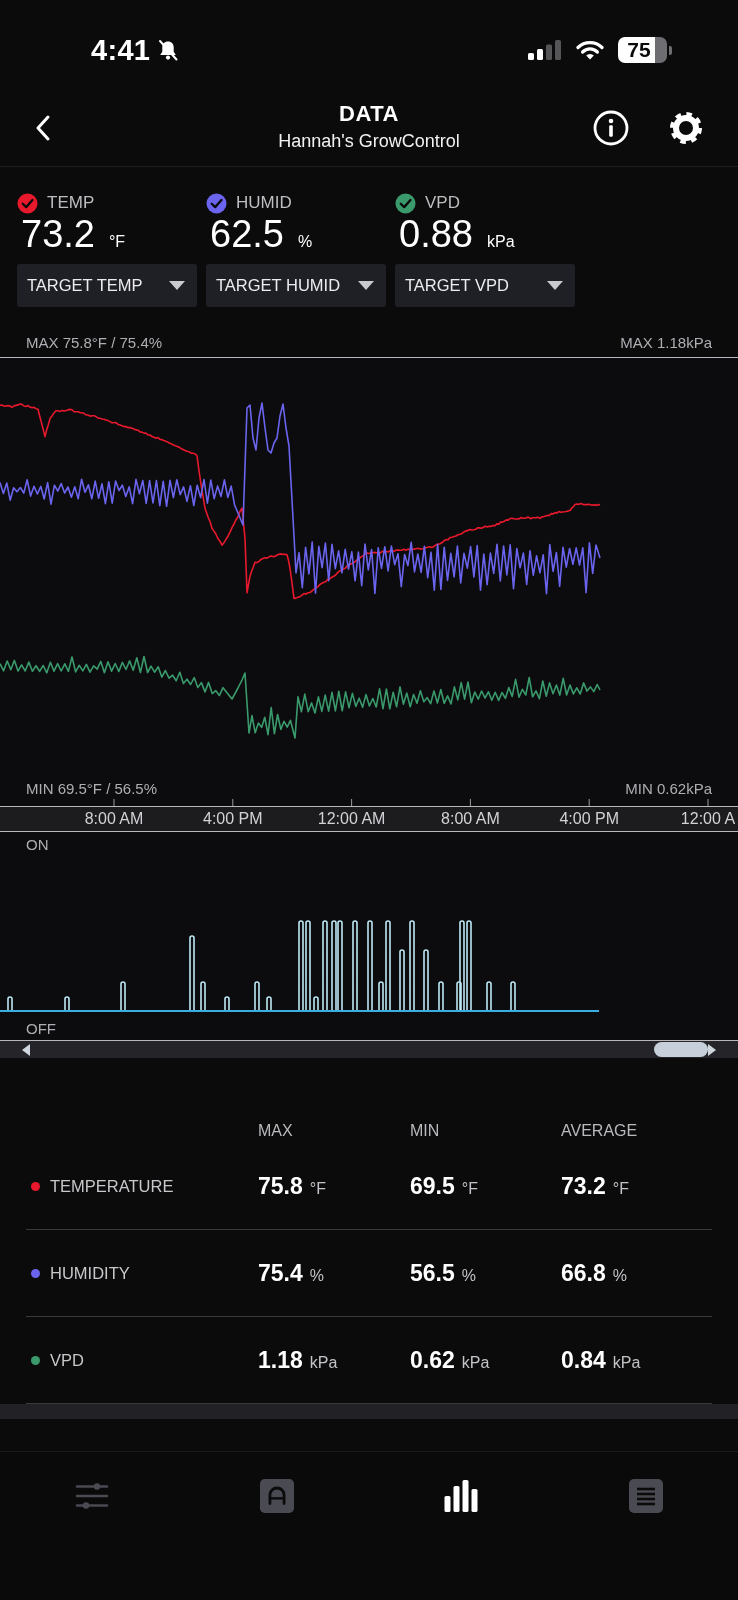 This screenshot has height=1600, width=738. I want to click on stat-cell-text: 75.8 °F, so click(292, 1186).